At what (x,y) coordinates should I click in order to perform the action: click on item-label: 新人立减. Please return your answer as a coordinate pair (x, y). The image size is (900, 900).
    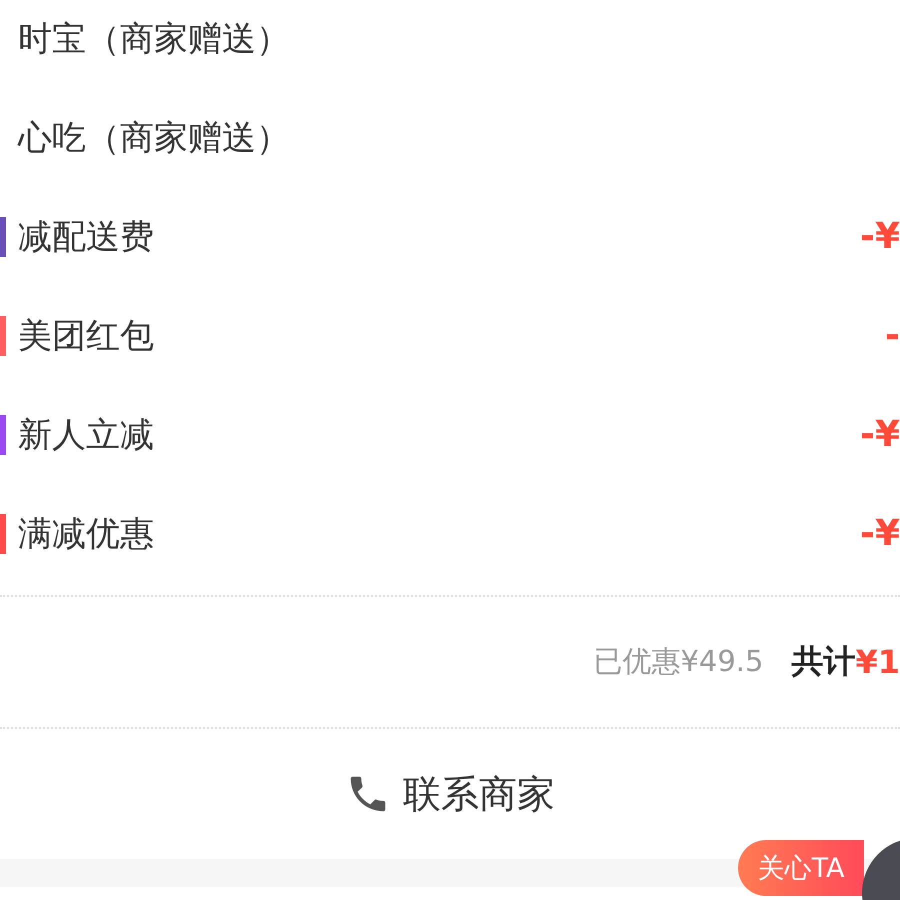
    Looking at the image, I should click on (86, 435).